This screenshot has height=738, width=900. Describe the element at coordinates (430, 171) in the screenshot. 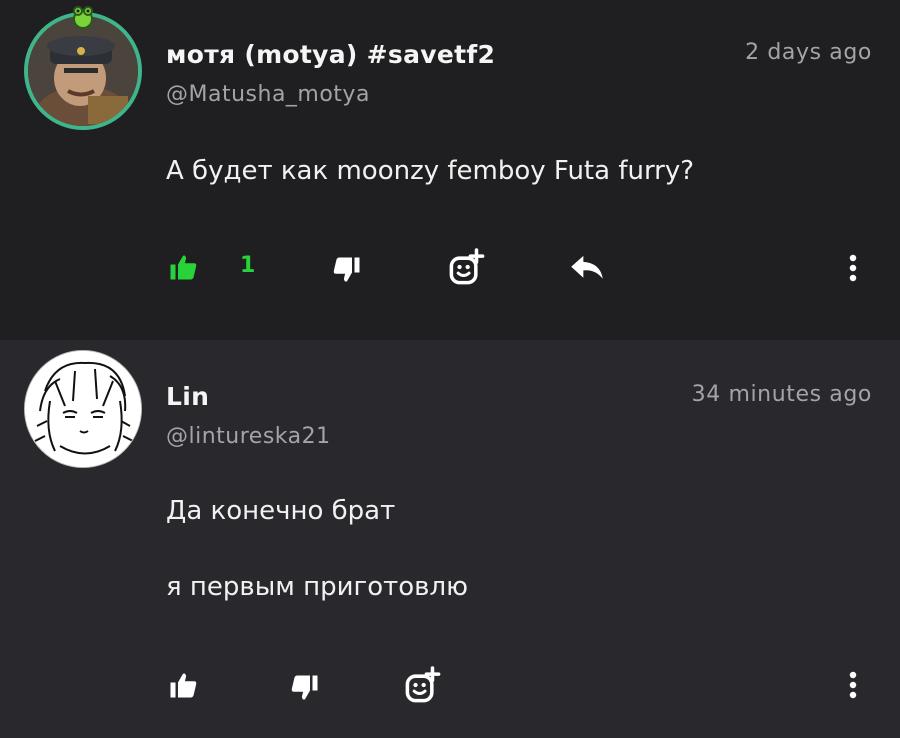

I see `comment-text: А будет как moonzy femboy Futa furry?` at that location.